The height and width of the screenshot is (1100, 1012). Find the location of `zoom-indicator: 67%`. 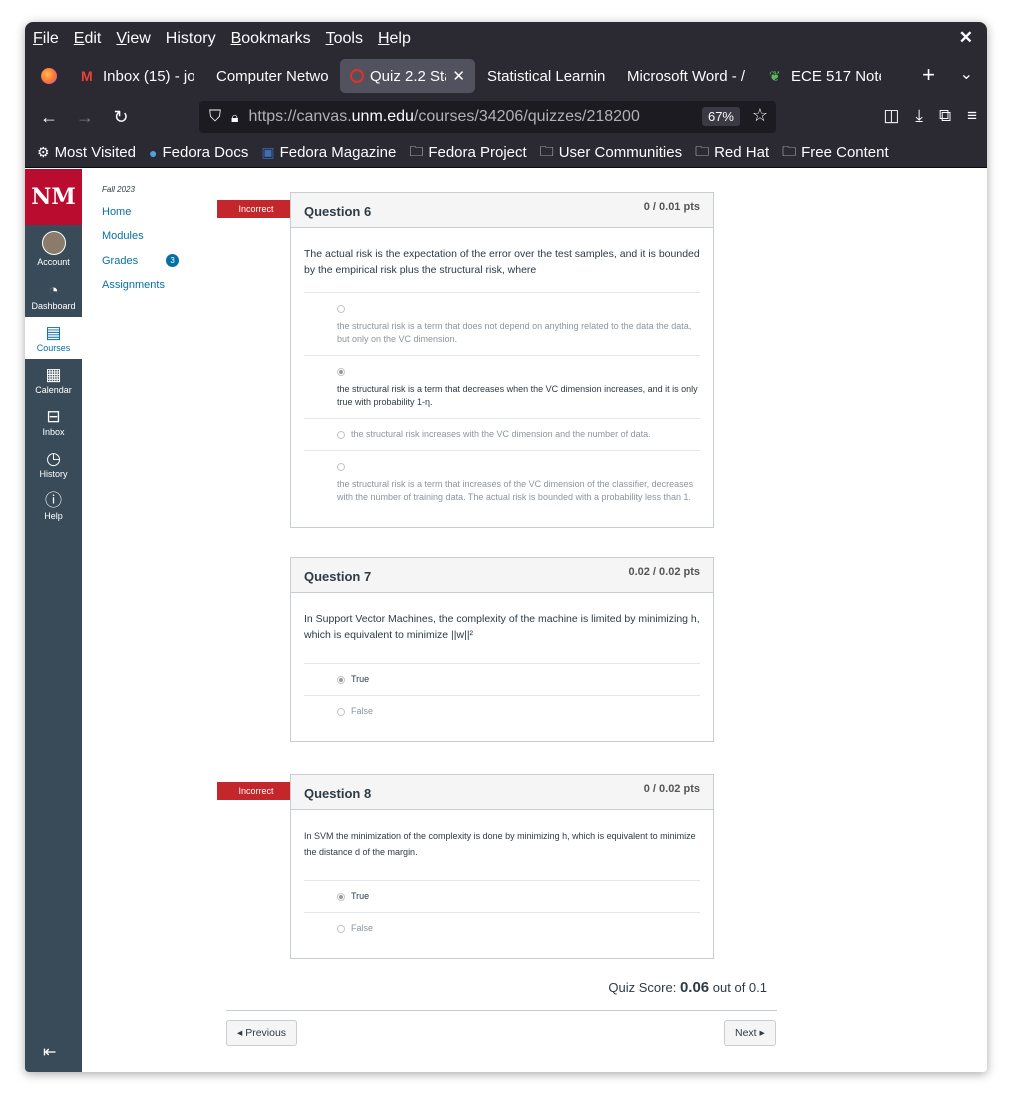

zoom-indicator: 67% is located at coordinates (720, 116).